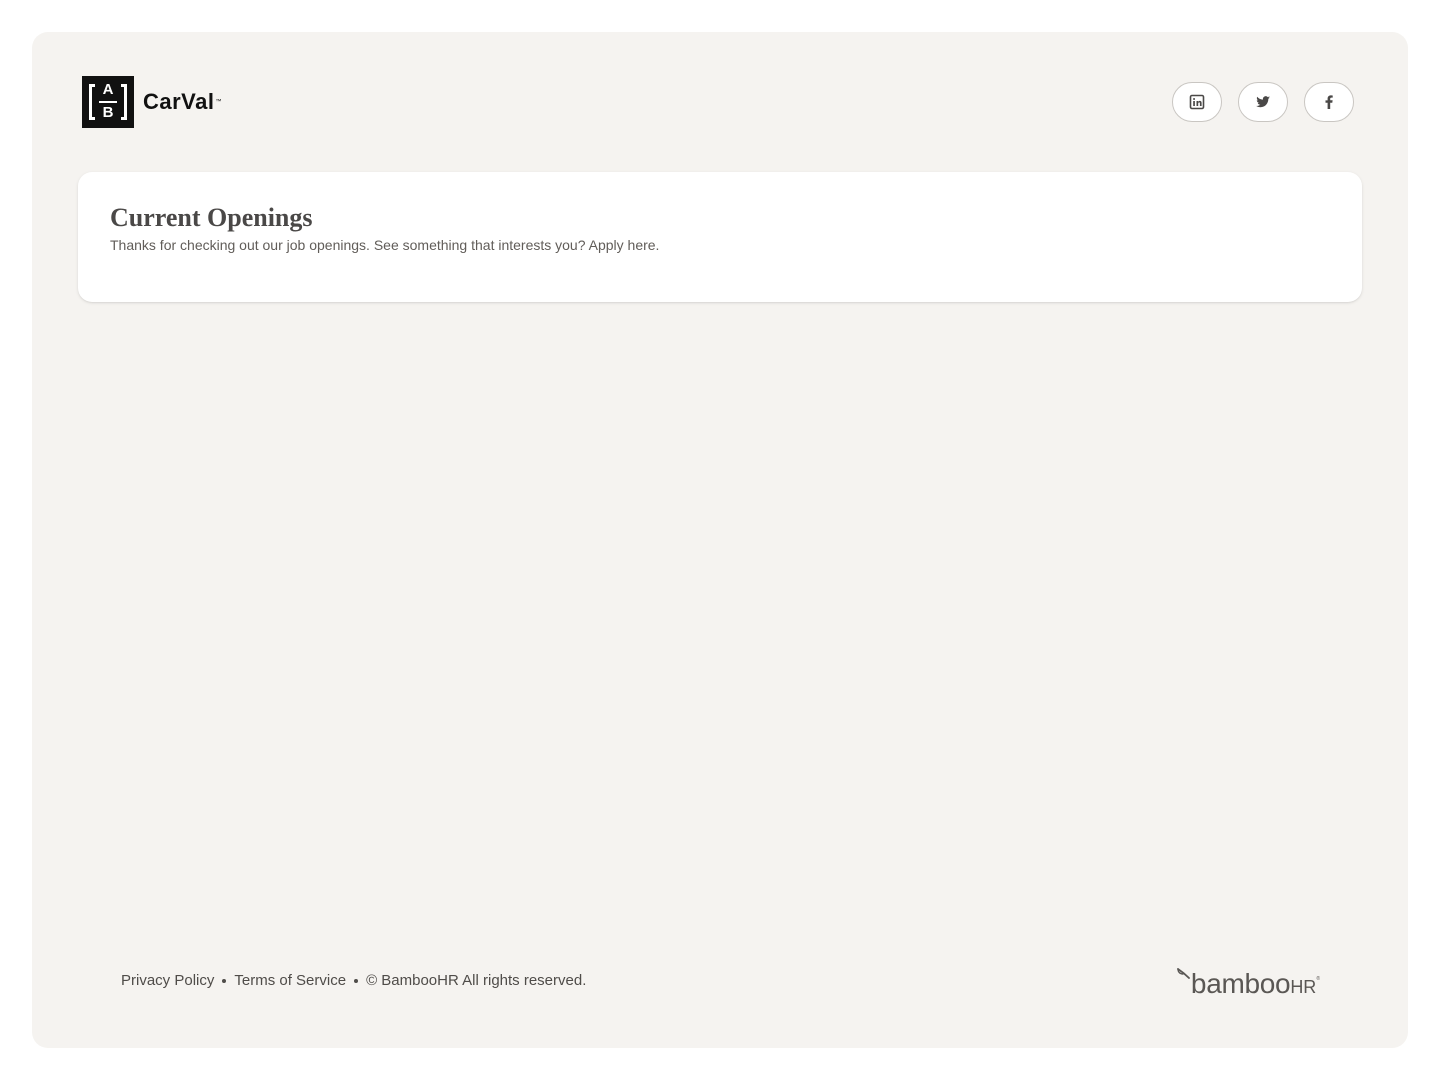 Image resolution: width=1440 pixels, height=1080 pixels. I want to click on privacy-policy-link: Privacy Policy, so click(167, 980).